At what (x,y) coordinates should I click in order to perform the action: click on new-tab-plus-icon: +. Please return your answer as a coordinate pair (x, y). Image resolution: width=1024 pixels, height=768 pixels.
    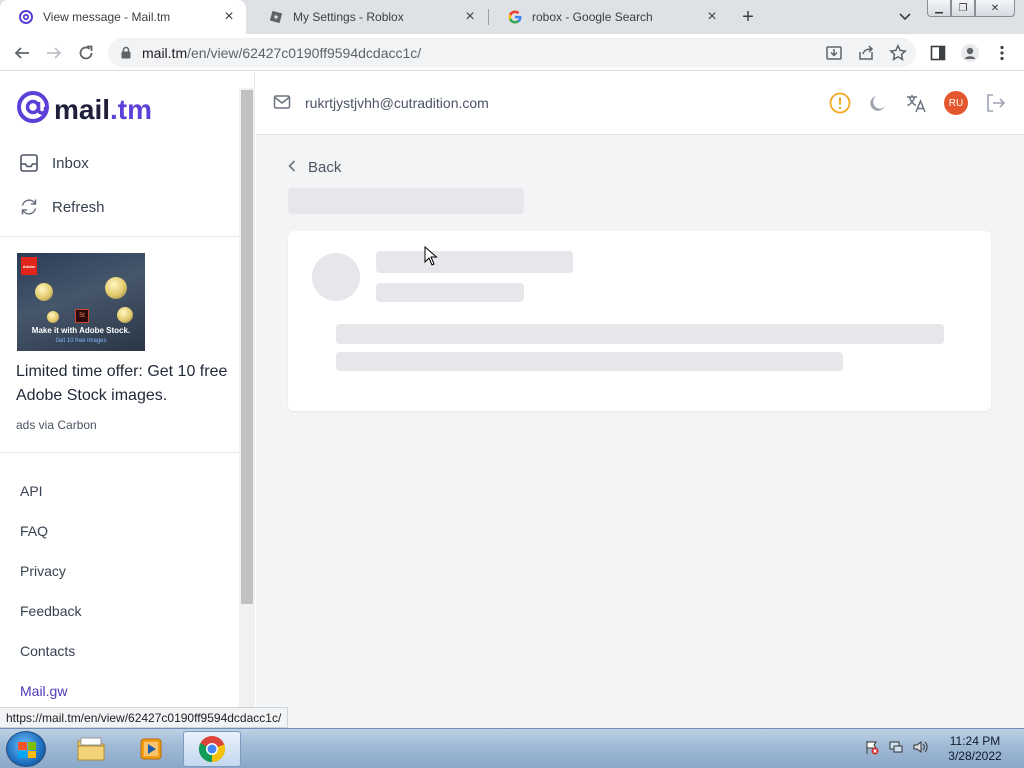
    Looking at the image, I should click on (748, 17).